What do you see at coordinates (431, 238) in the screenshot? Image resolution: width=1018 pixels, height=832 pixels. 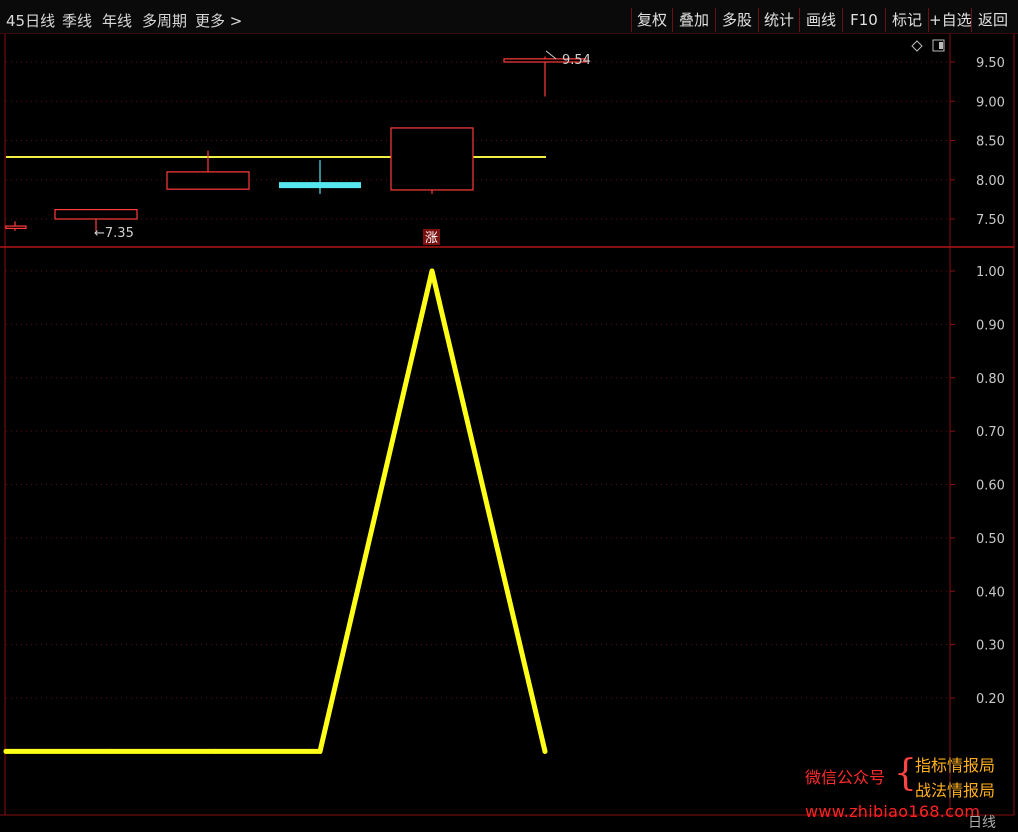 I see `rise-marker: 涨` at bounding box center [431, 238].